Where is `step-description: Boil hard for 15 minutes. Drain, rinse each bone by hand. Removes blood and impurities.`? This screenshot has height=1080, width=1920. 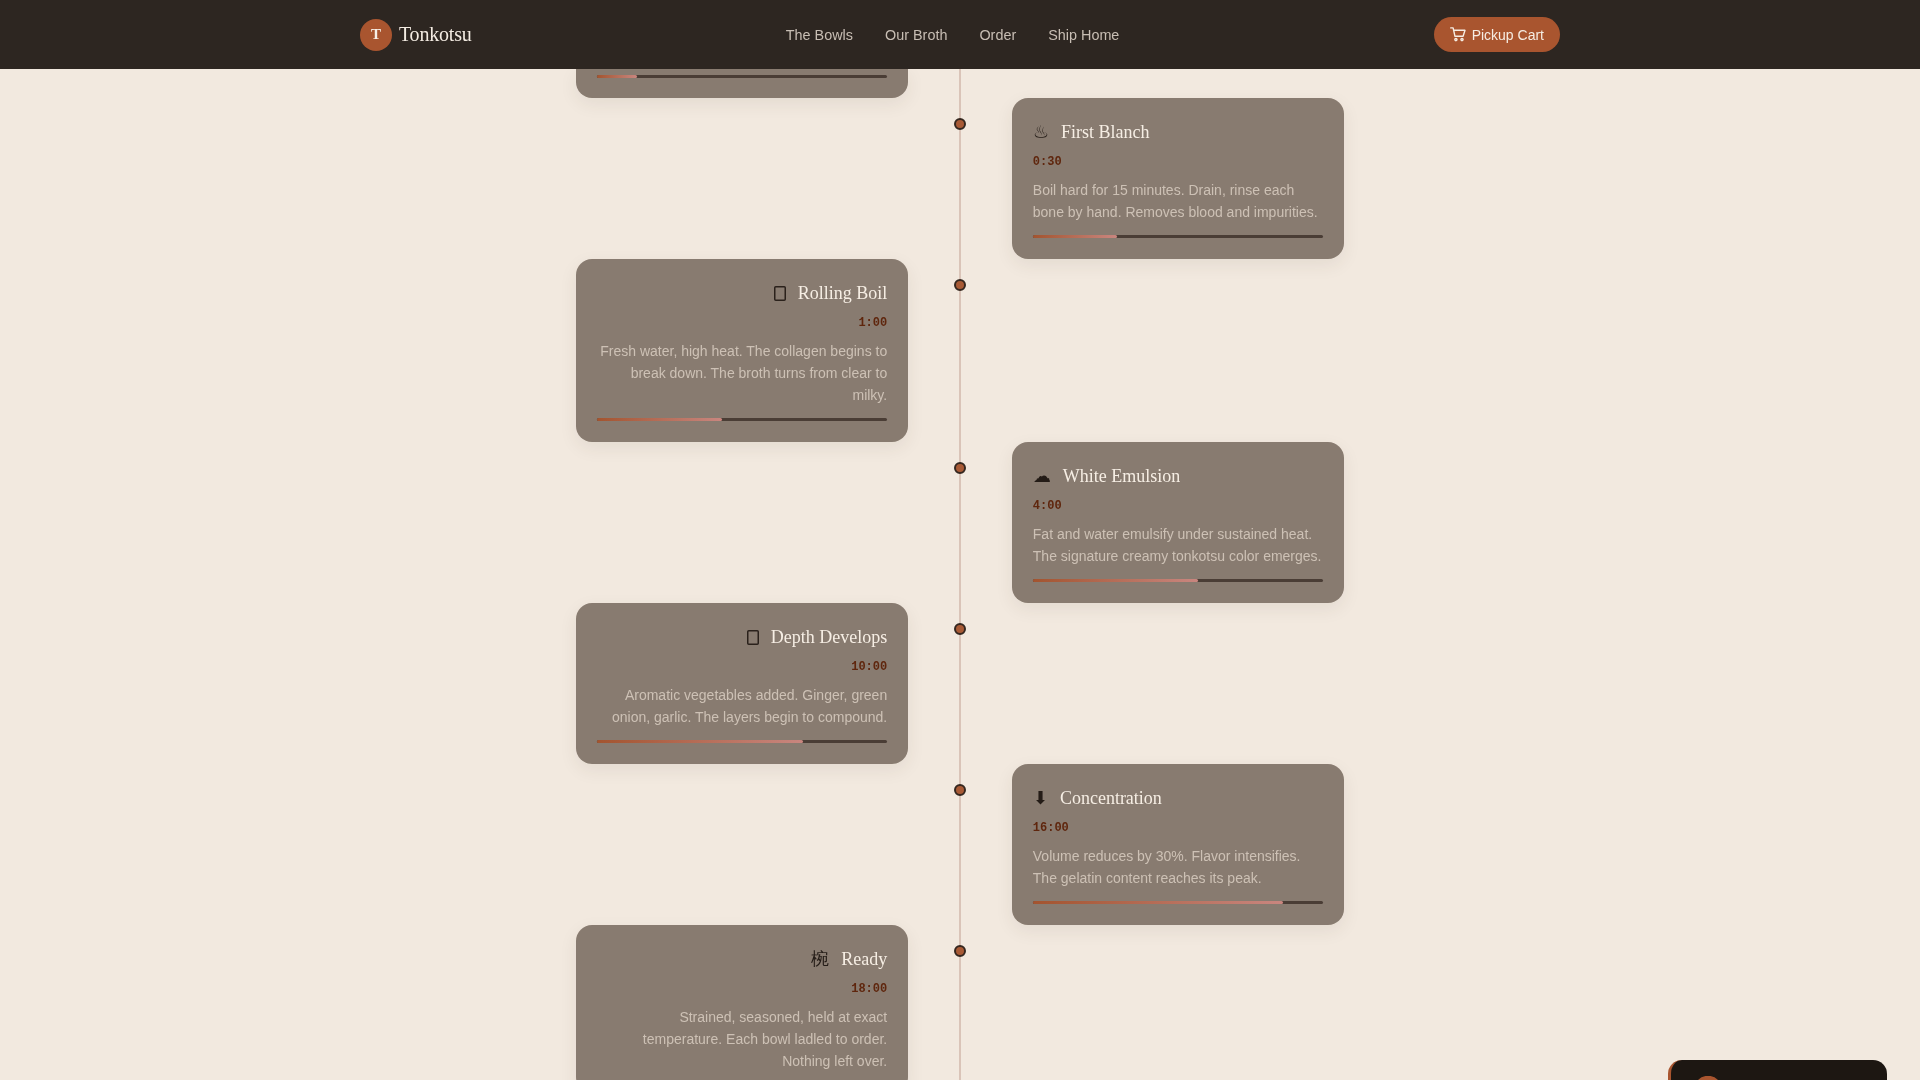 step-description: Boil hard for 15 minutes. Drain, rinse each bone by hand. Removes blood and impurities. is located at coordinates (1175, 201).